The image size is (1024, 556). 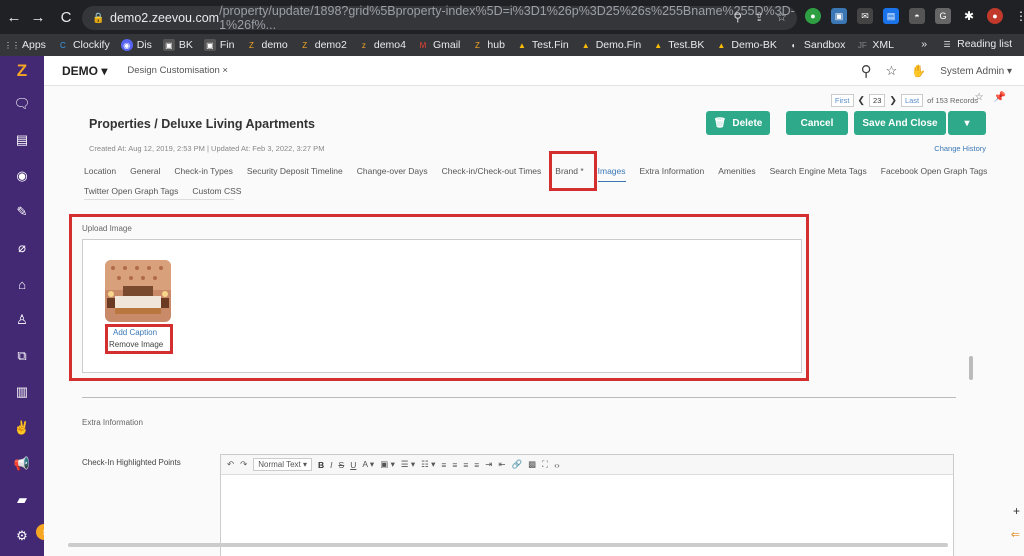 What do you see at coordinates (976, 44) in the screenshot?
I see `reading-list: ☰ Reading list` at bounding box center [976, 44].